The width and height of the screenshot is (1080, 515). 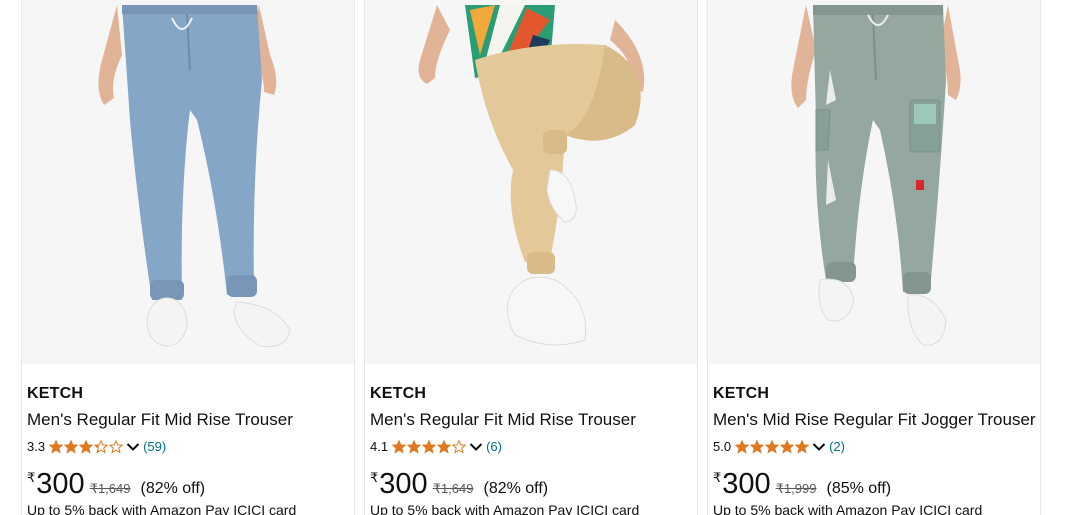 What do you see at coordinates (531, 447) in the screenshot?
I see `rating-row: 4.1 (6)` at bounding box center [531, 447].